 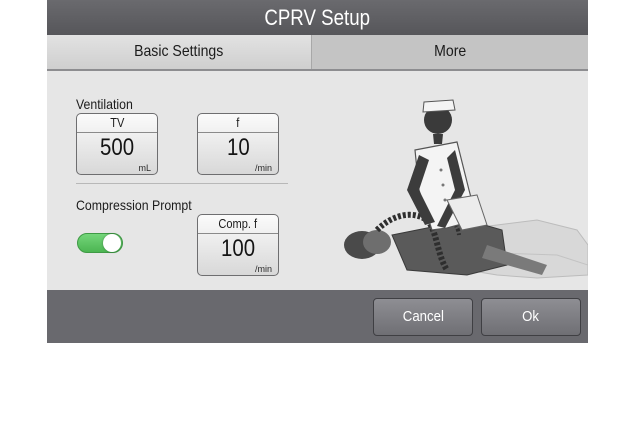 I want to click on tab-basic-settings: Basic Settings, so click(x=179, y=52).